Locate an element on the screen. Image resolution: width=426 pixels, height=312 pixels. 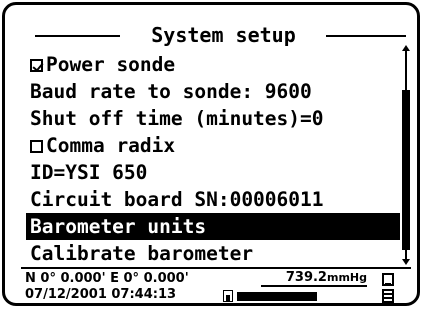
menu-item-calibrate-barometer: Calibrate barometer is located at coordinates (213, 253).